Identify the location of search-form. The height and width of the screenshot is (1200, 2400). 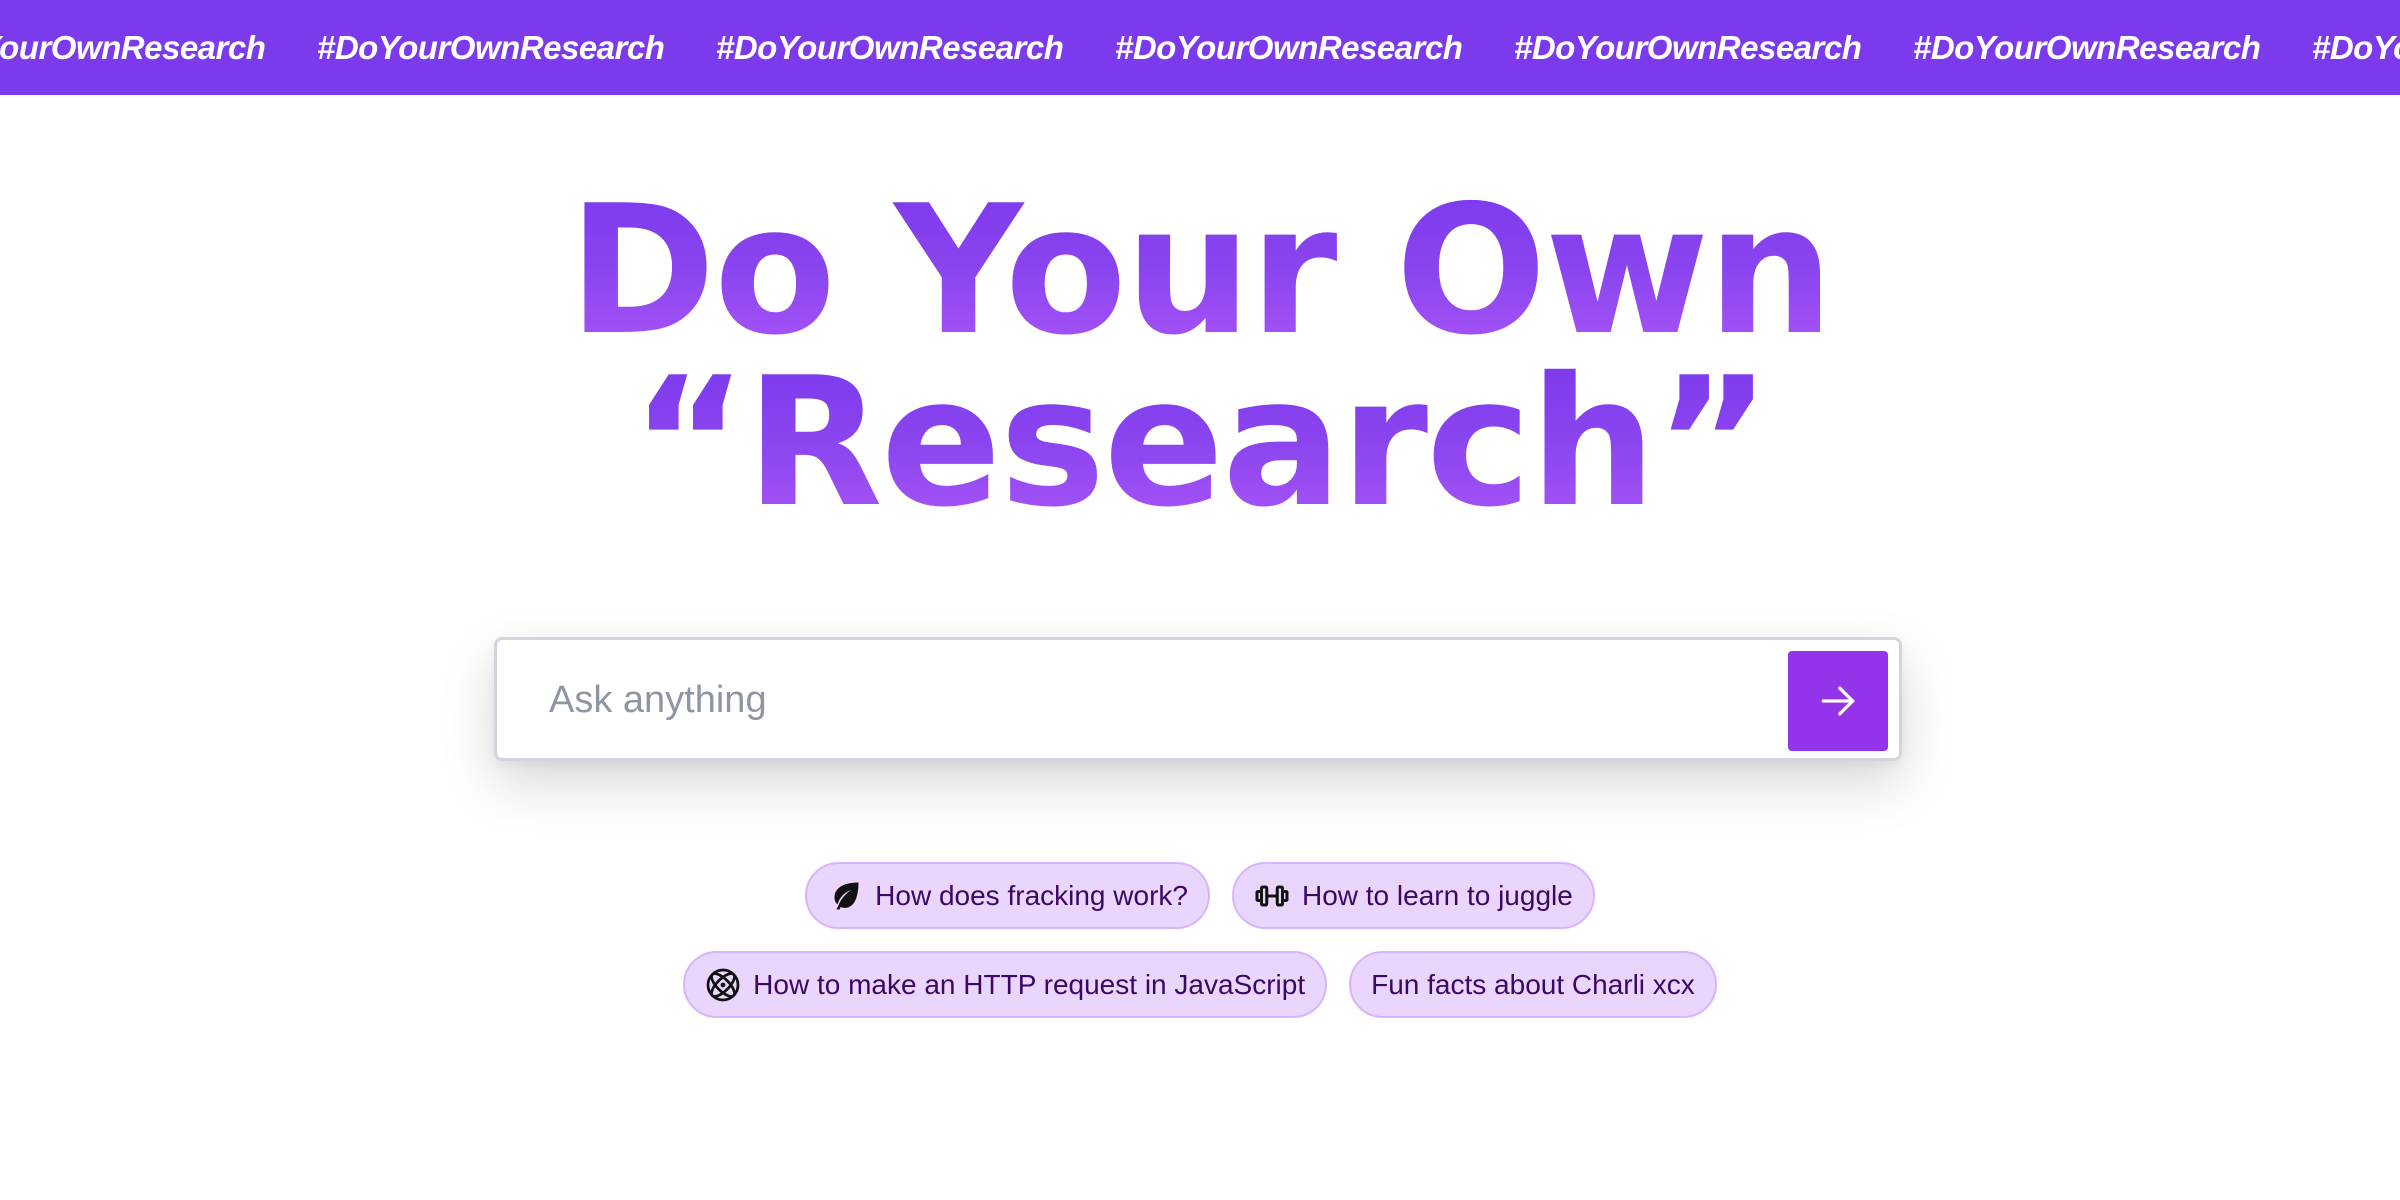
(1198, 699).